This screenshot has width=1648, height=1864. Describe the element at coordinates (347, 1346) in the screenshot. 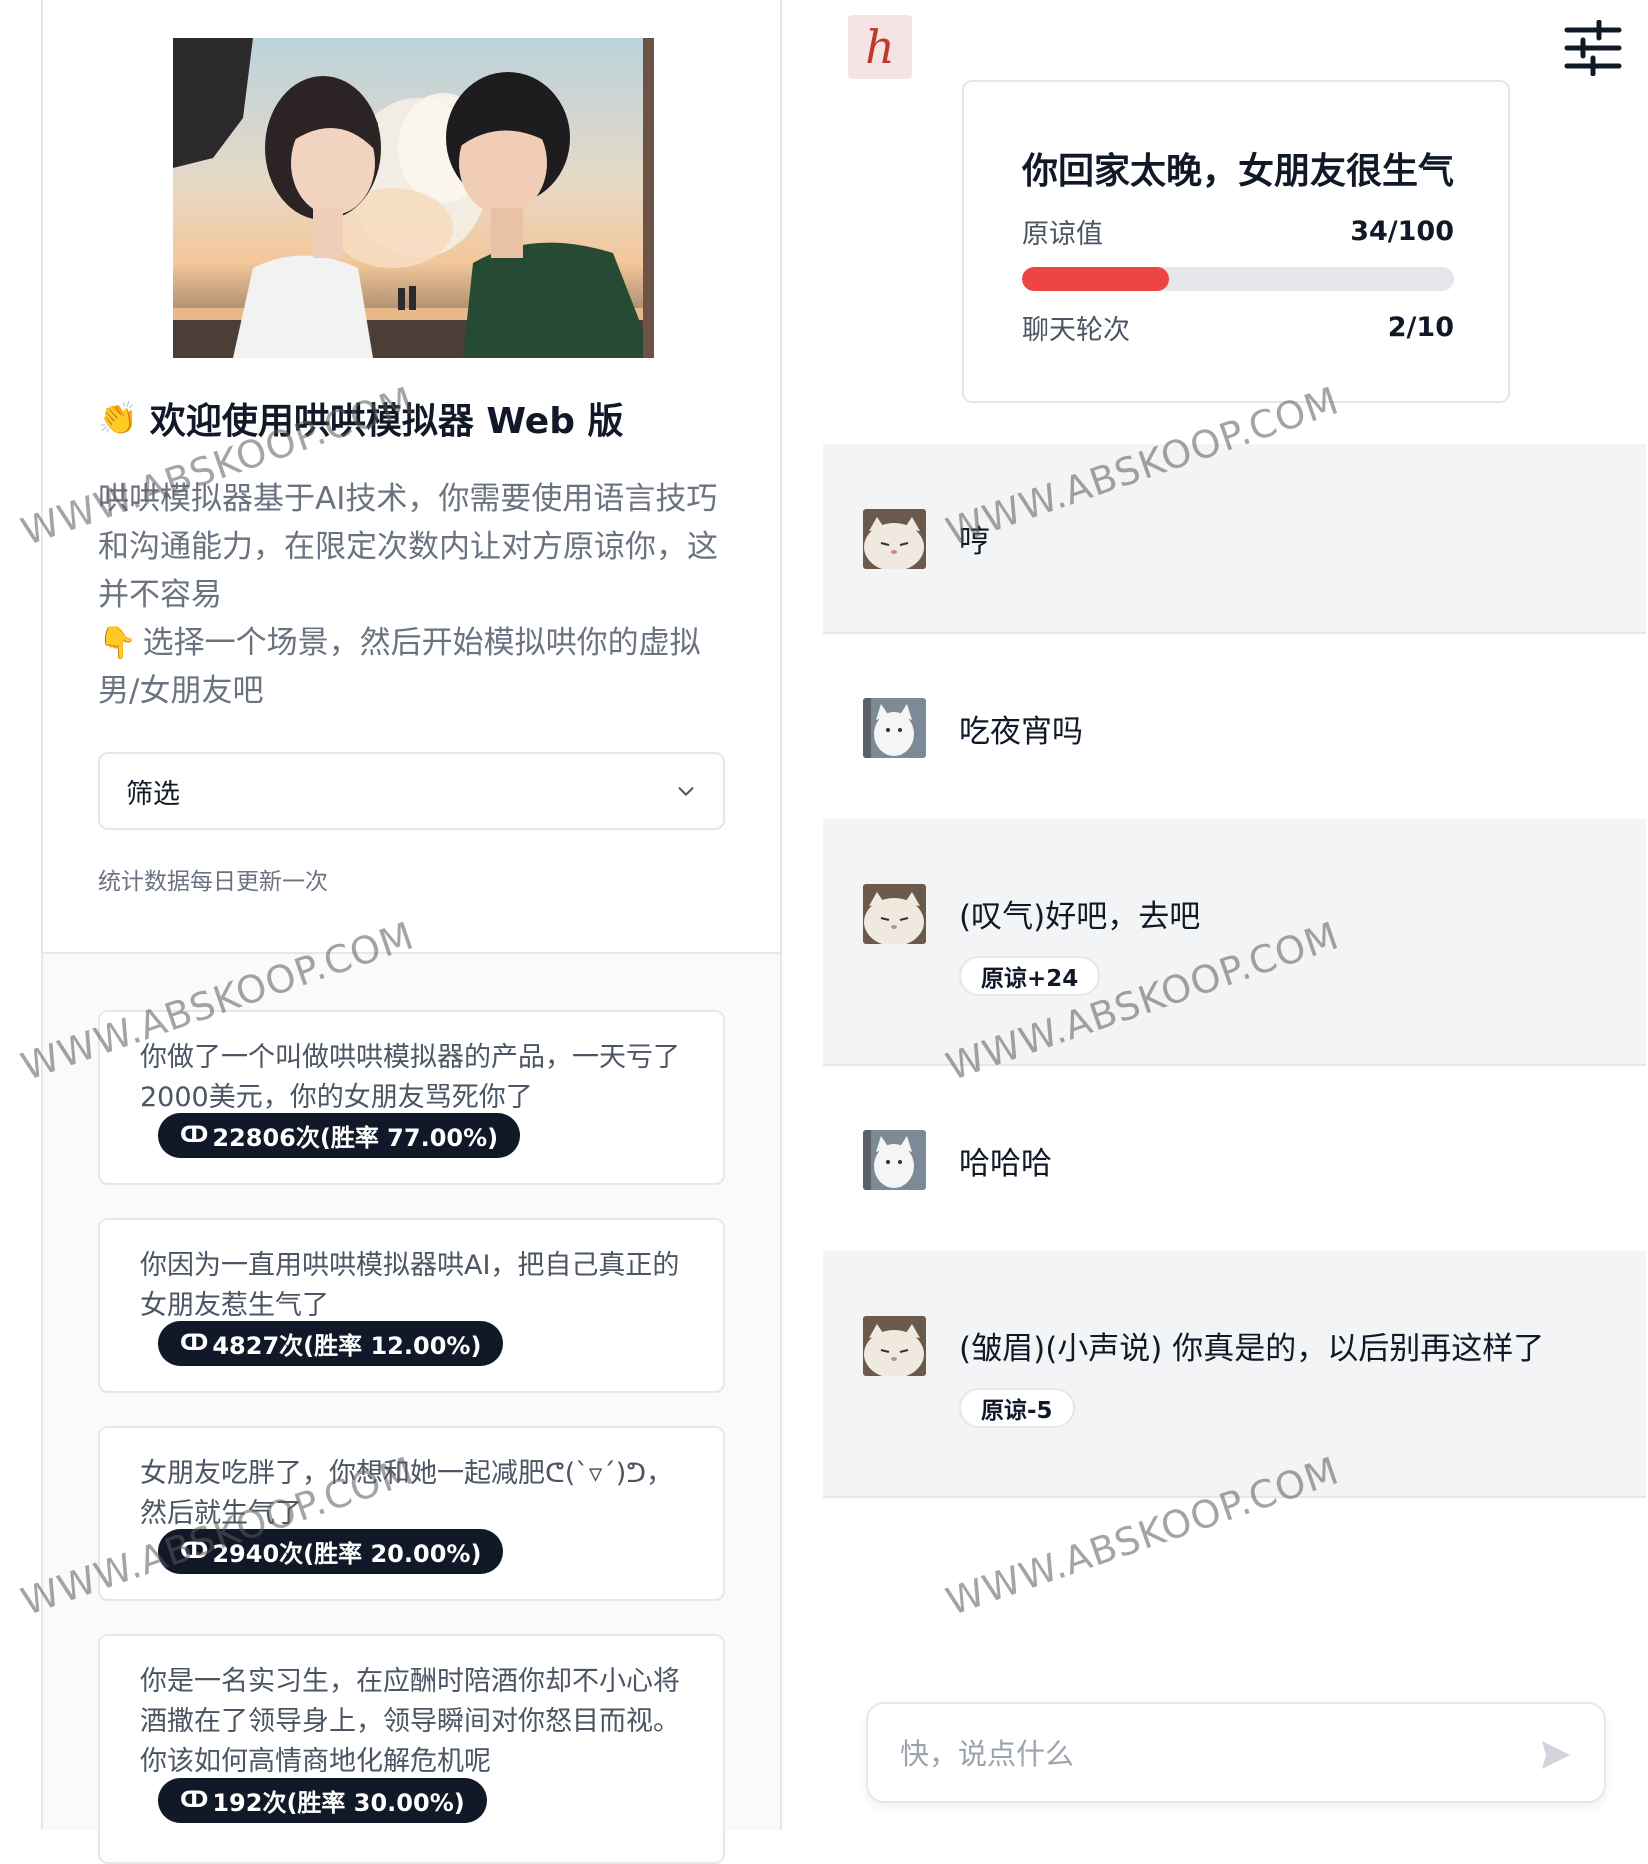

I see `scenario-stats-text: 4827次(胜率 12.00%)` at that location.